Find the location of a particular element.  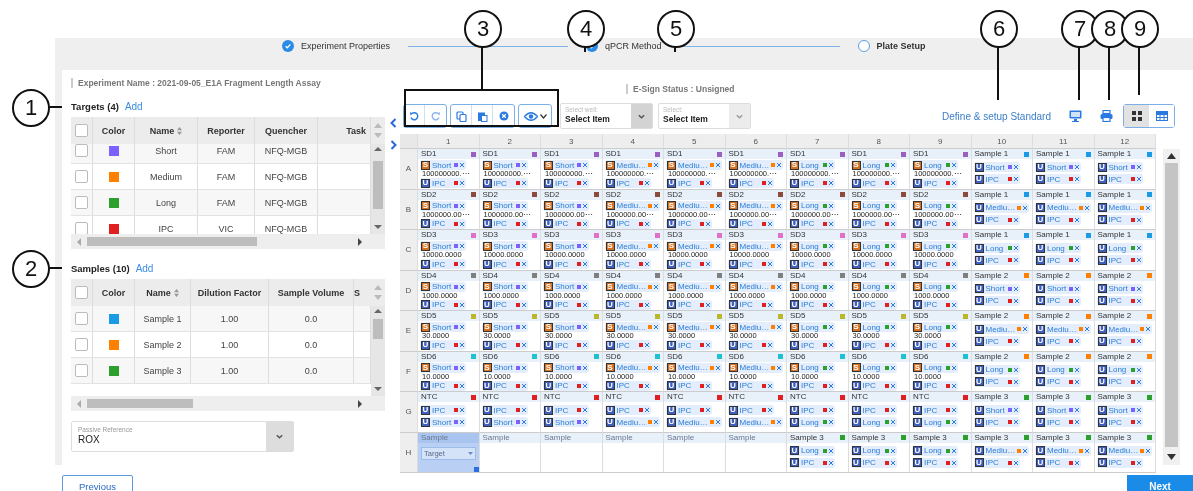

plate-well: NTC U IPC U Short is located at coordinates (572, 412).